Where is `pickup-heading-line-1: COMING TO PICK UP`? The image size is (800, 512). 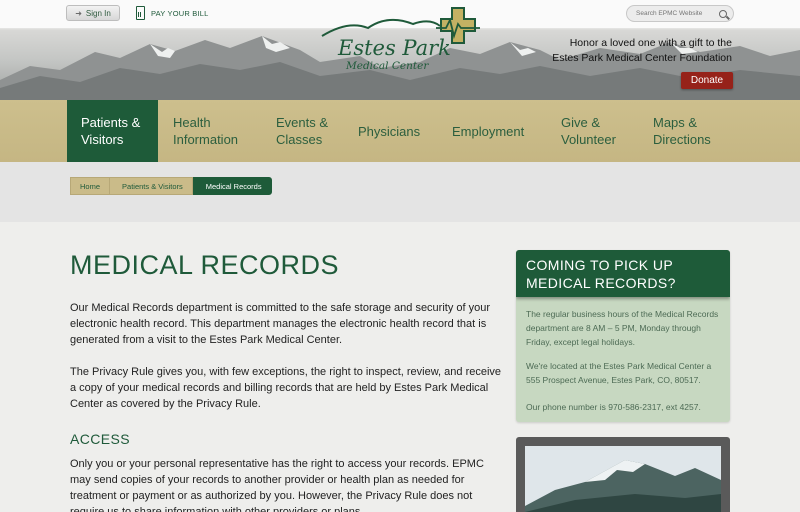 pickup-heading-line-1: COMING TO PICK UP is located at coordinates (600, 265).